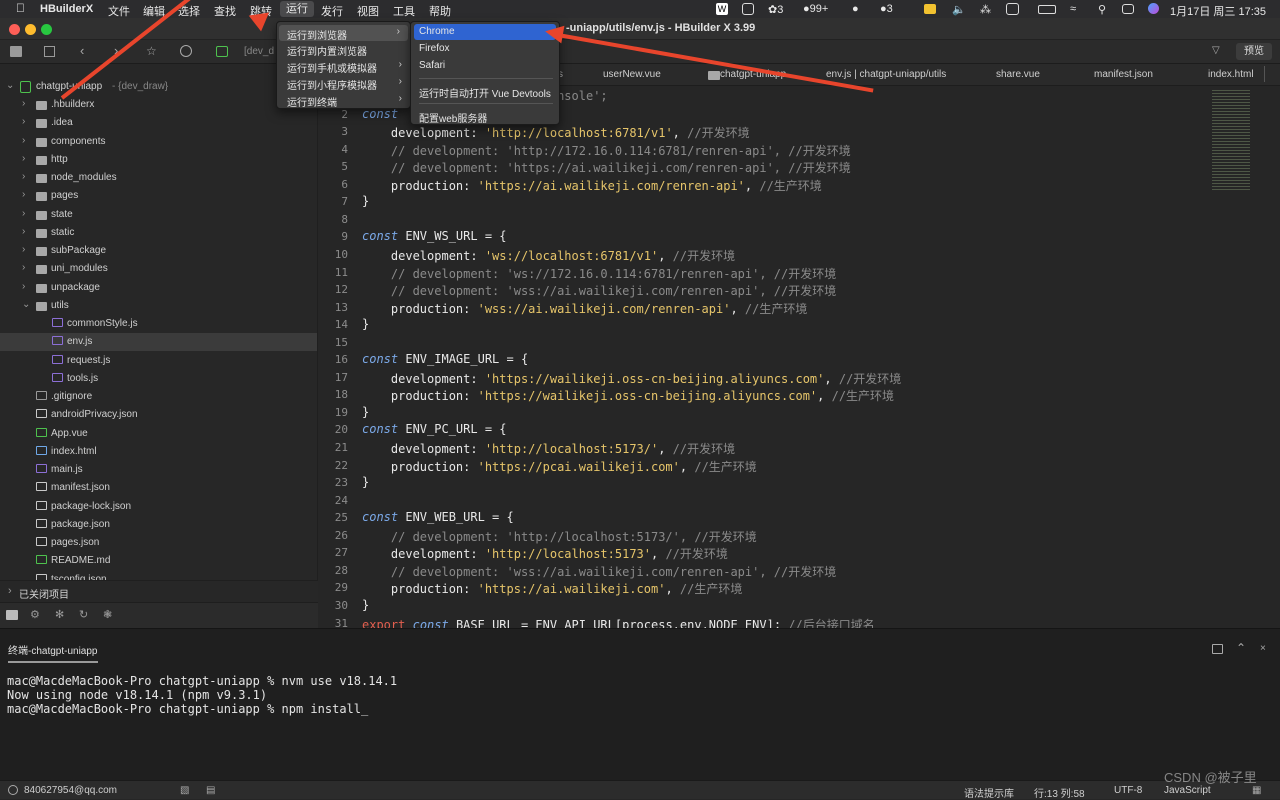 The image size is (1280, 800). Describe the element at coordinates (158, 87) in the screenshot. I see `project-root: ⌄ chatgpt-uniapp - {dev_draw}` at that location.